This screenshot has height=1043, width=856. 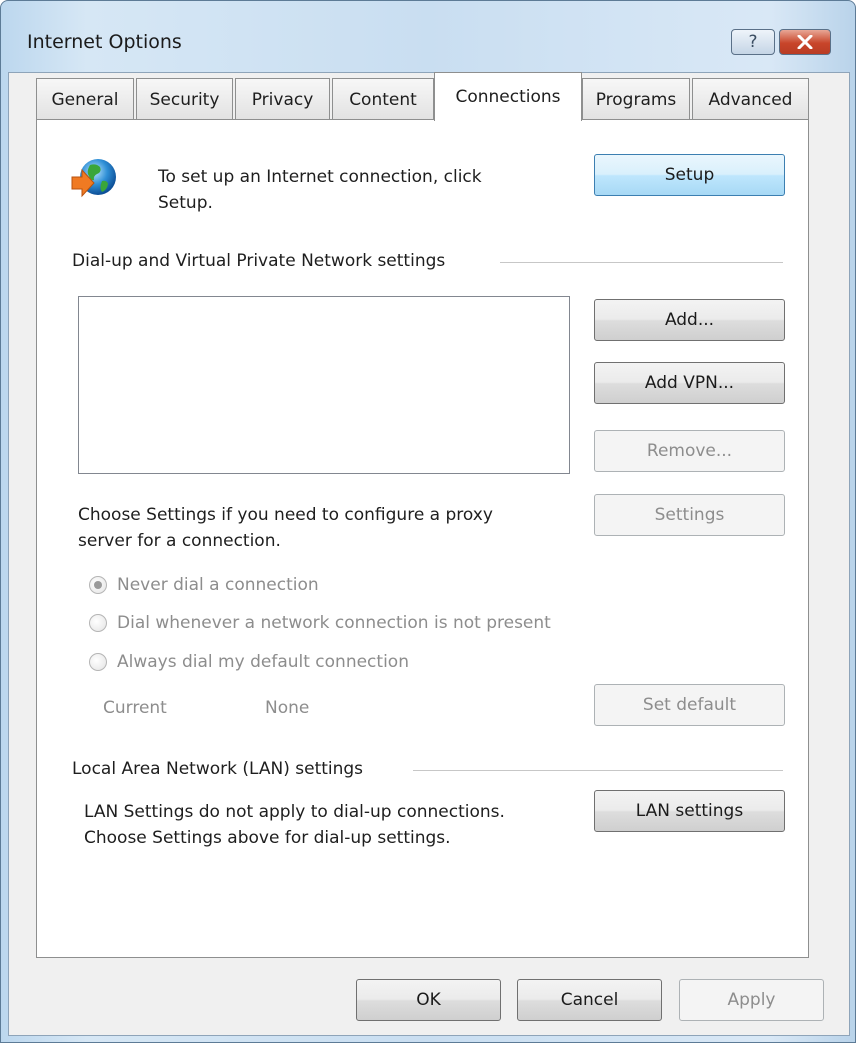 I want to click on cancel-button: Cancel, so click(x=589, y=1000).